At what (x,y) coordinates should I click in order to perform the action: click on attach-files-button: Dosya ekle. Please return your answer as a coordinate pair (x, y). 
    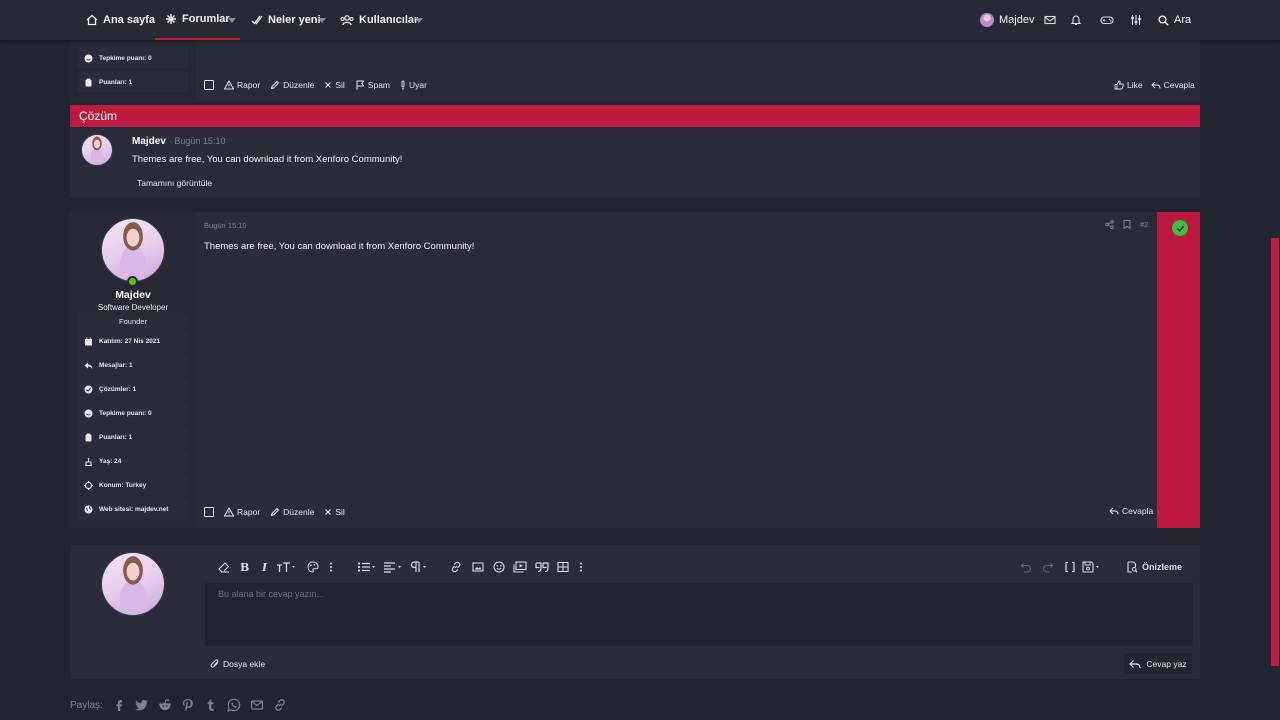
    Looking at the image, I should click on (237, 664).